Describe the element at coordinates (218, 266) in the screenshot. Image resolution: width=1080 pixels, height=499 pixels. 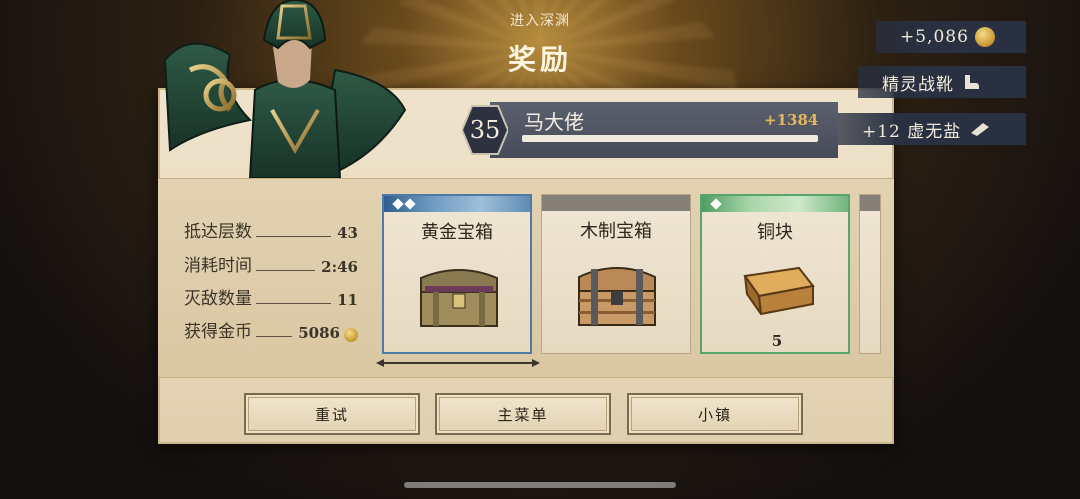
I see `stat-label: 消耗时间` at that location.